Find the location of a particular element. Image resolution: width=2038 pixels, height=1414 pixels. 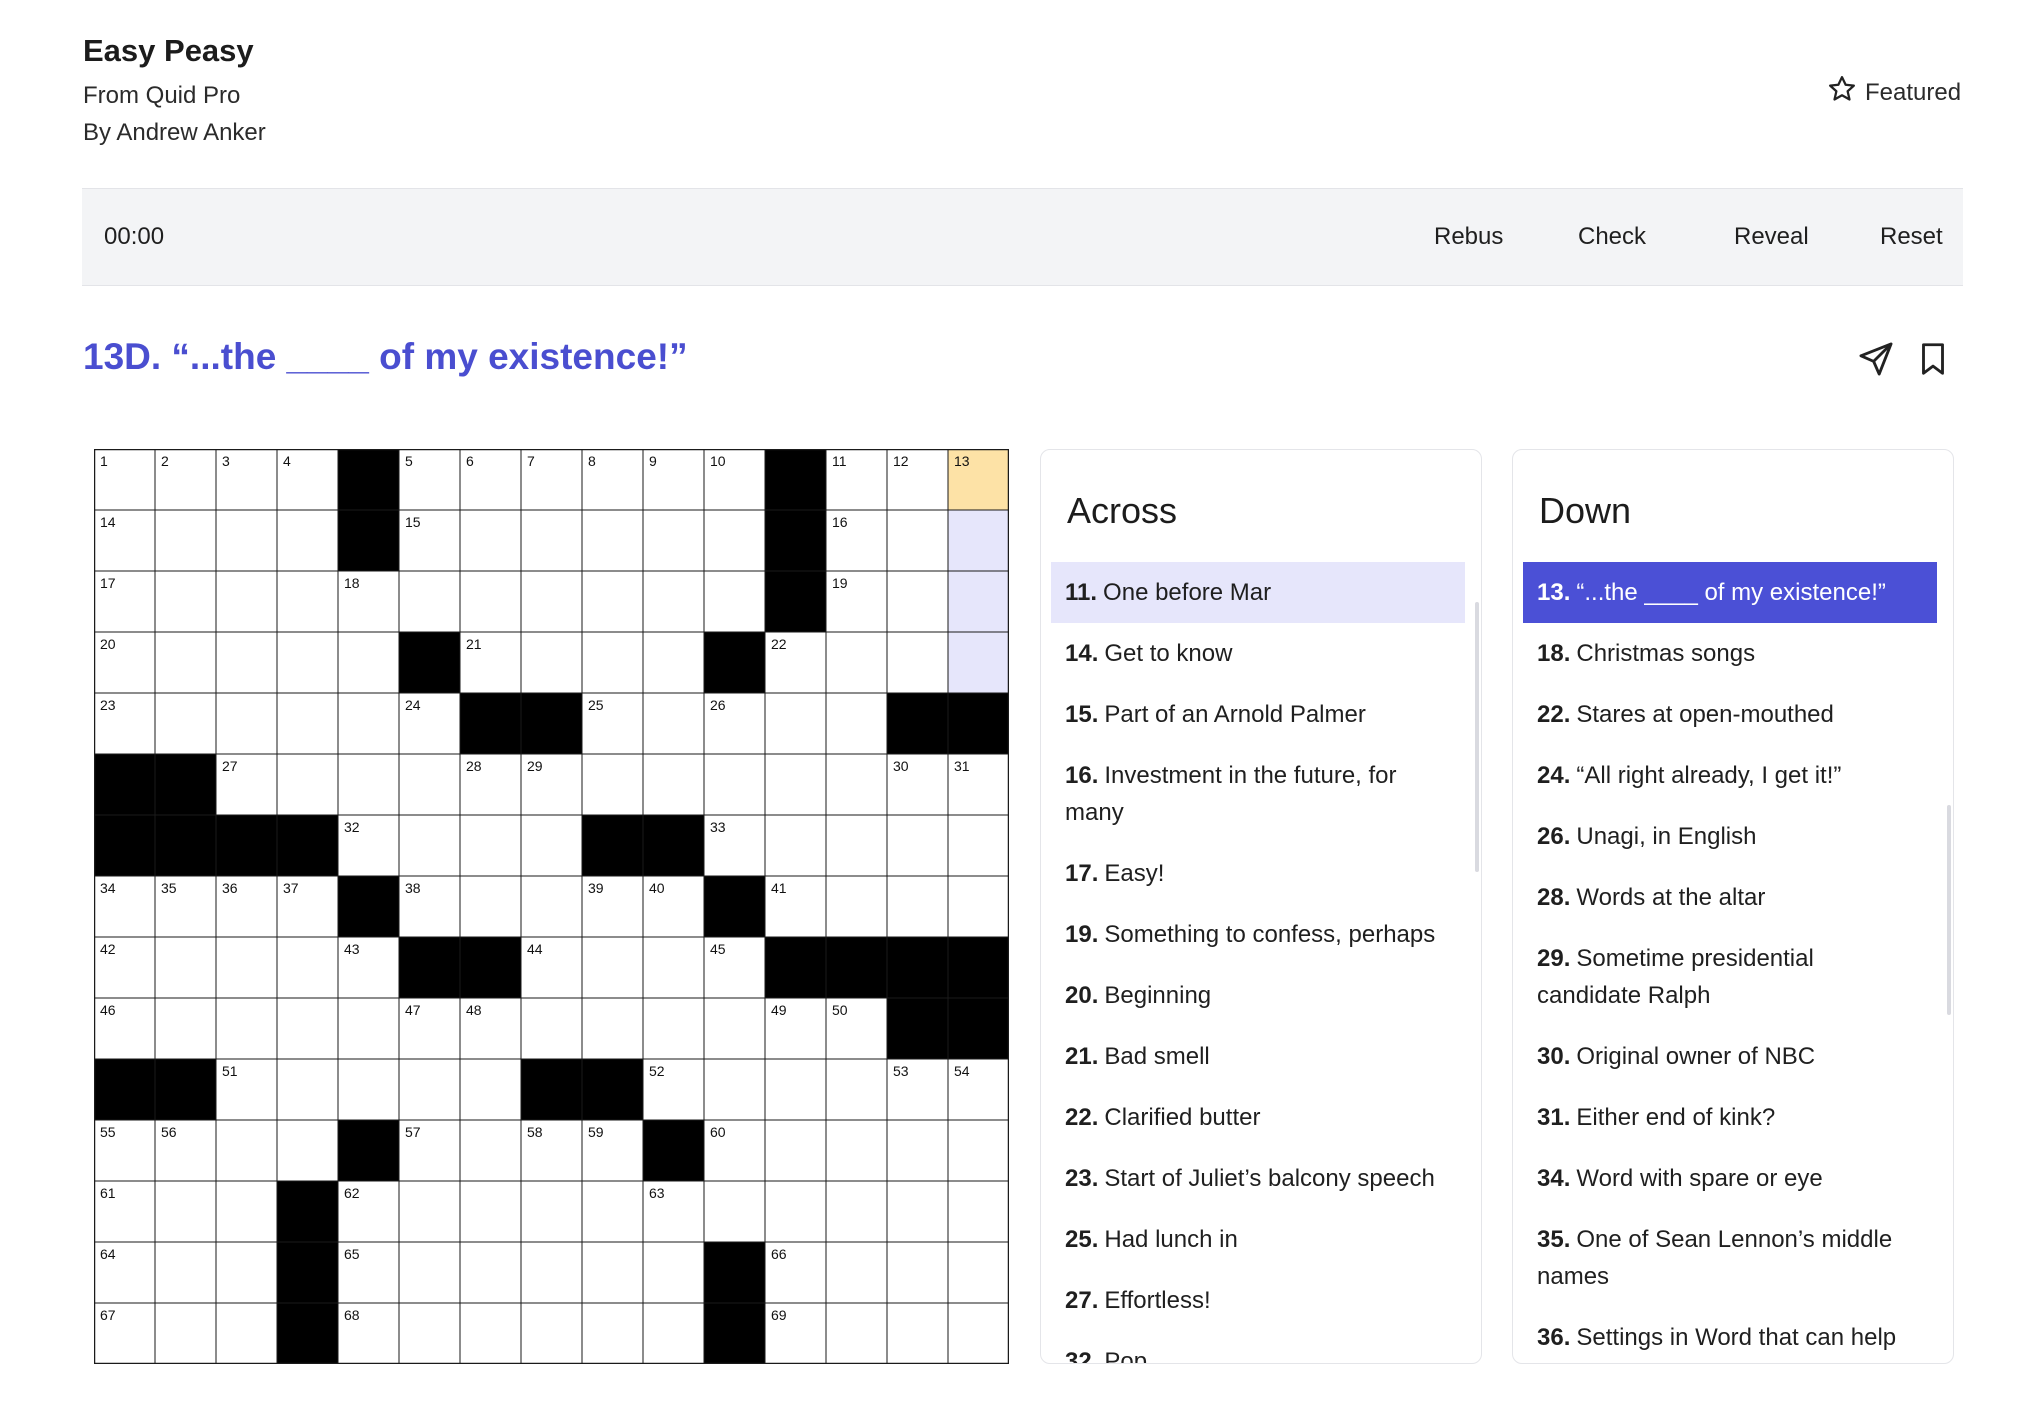

share-button is located at coordinates (1876, 359).